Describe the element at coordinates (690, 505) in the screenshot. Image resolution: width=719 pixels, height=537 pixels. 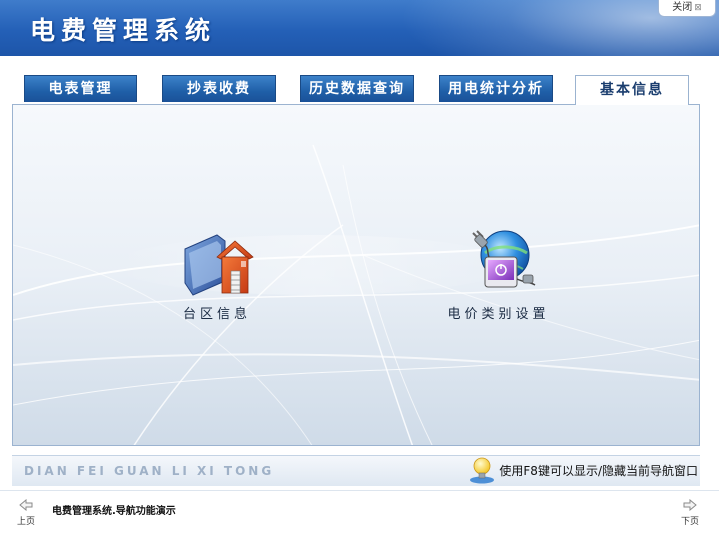
I see `arrow-right-icon` at that location.